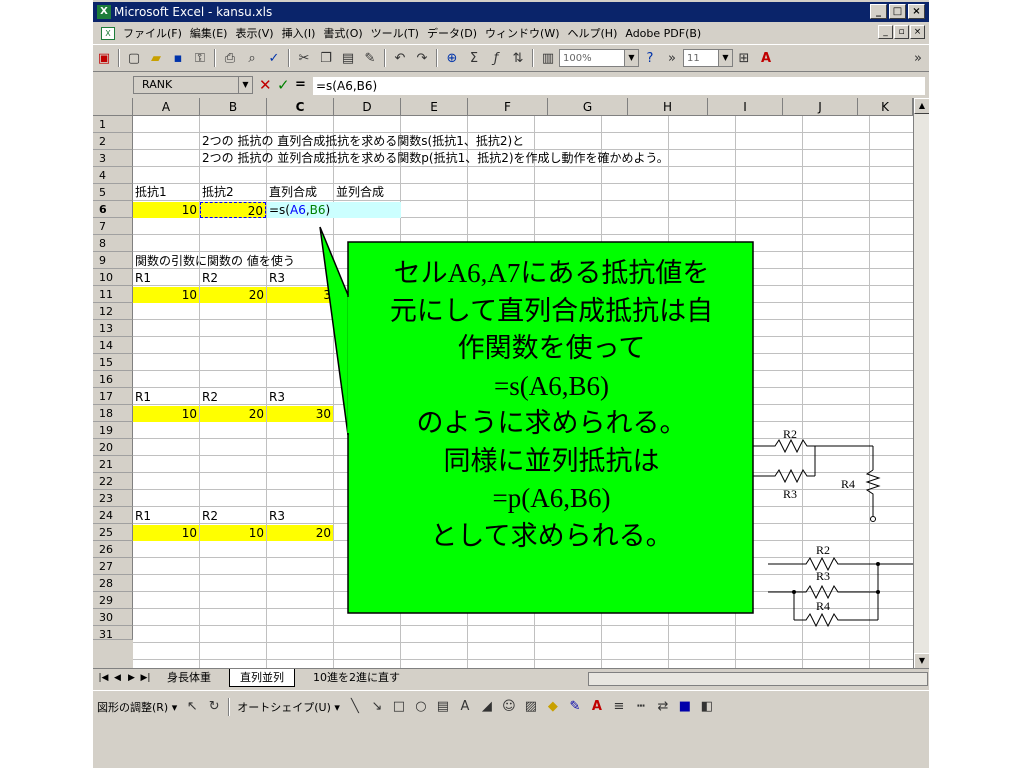 Image resolution: width=1024 pixels, height=768 pixels. I want to click on menu-adobe-pdf: Adobe PDF(B), so click(663, 33).